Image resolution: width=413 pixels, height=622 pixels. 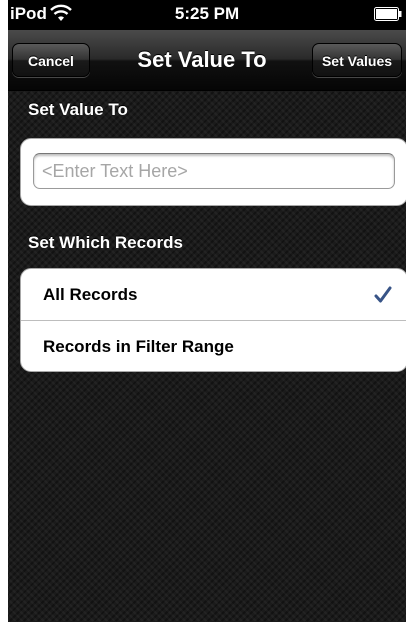 I want to click on option-records-in-filter-range: Records in Filter Range, so click(x=213, y=346).